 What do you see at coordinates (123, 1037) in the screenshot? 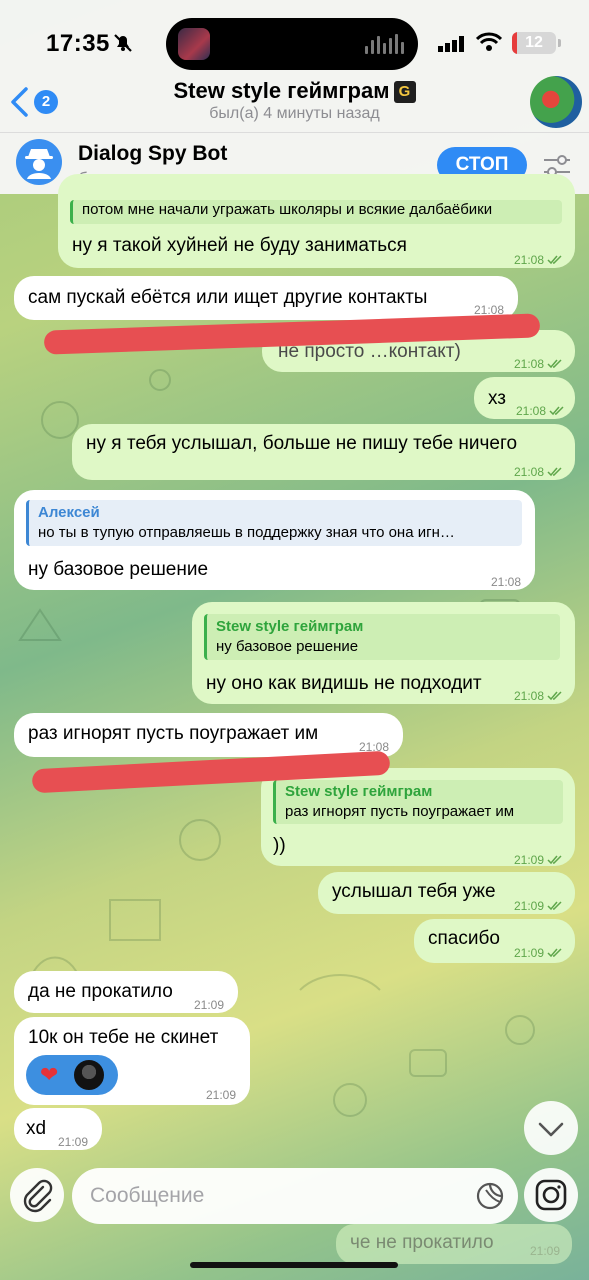
I see `message-text: 10к он тебе не скинет` at bounding box center [123, 1037].